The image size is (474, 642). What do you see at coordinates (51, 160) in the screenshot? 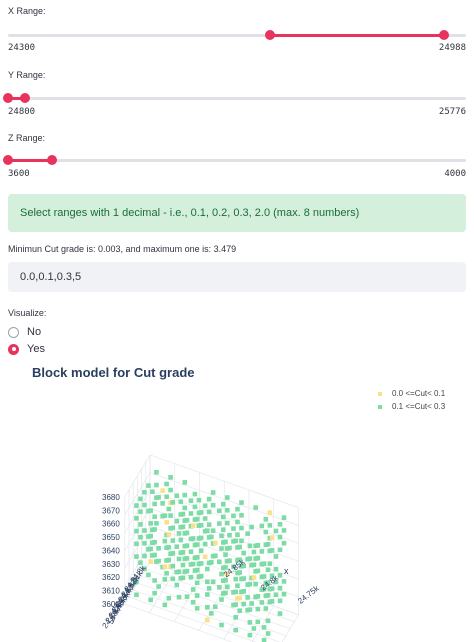
I see `z-range-high-handle` at bounding box center [51, 160].